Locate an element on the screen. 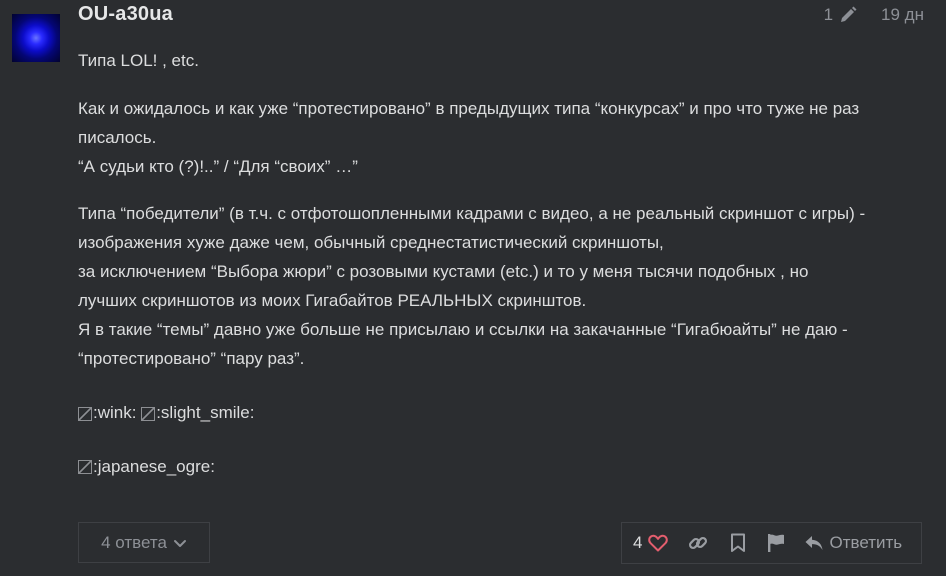  emoji-alt-text: :slight_smile: is located at coordinates (205, 412).